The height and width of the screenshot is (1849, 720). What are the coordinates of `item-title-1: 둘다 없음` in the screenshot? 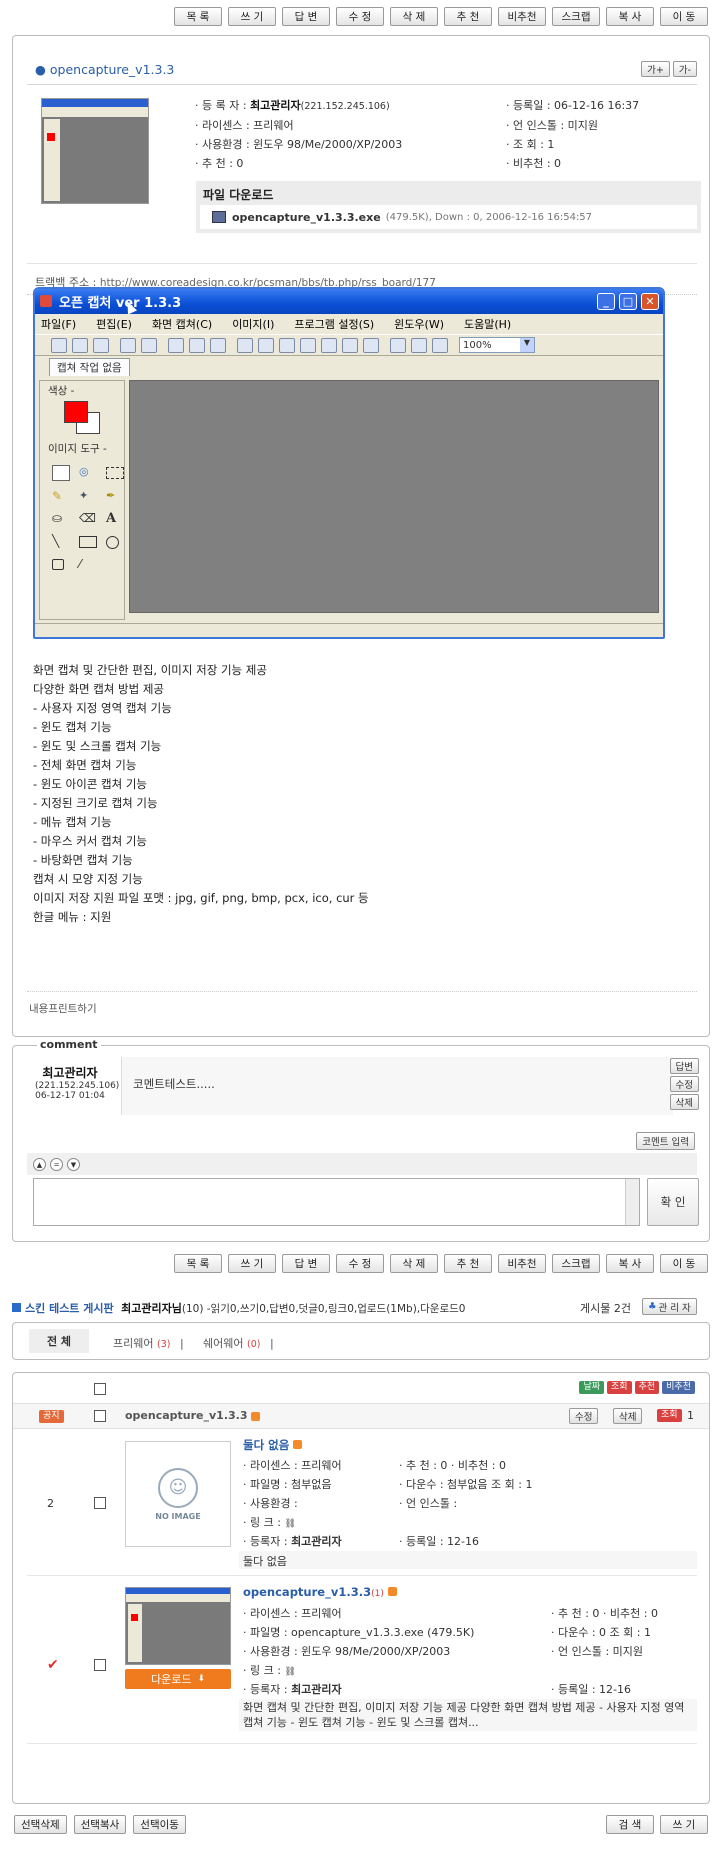 It's located at (273, 1445).